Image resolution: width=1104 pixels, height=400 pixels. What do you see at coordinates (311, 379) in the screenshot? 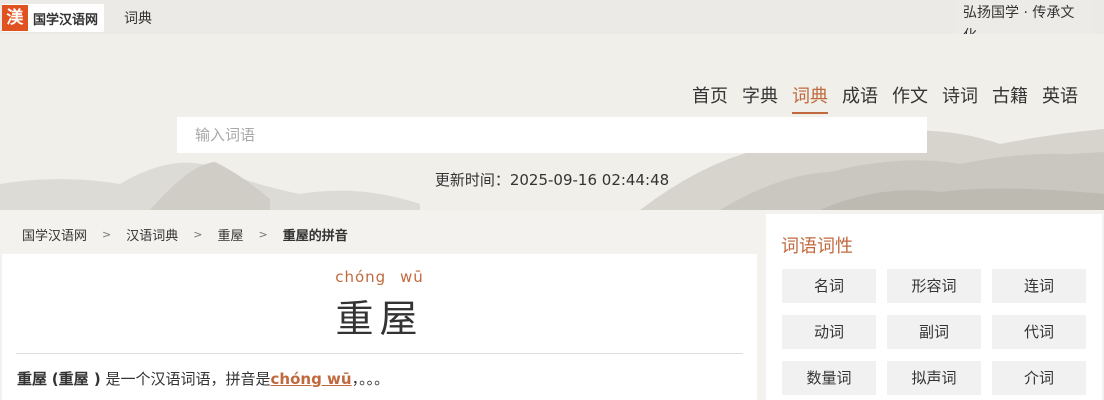
I see `desc-pinyin-link: chóng wū` at bounding box center [311, 379].